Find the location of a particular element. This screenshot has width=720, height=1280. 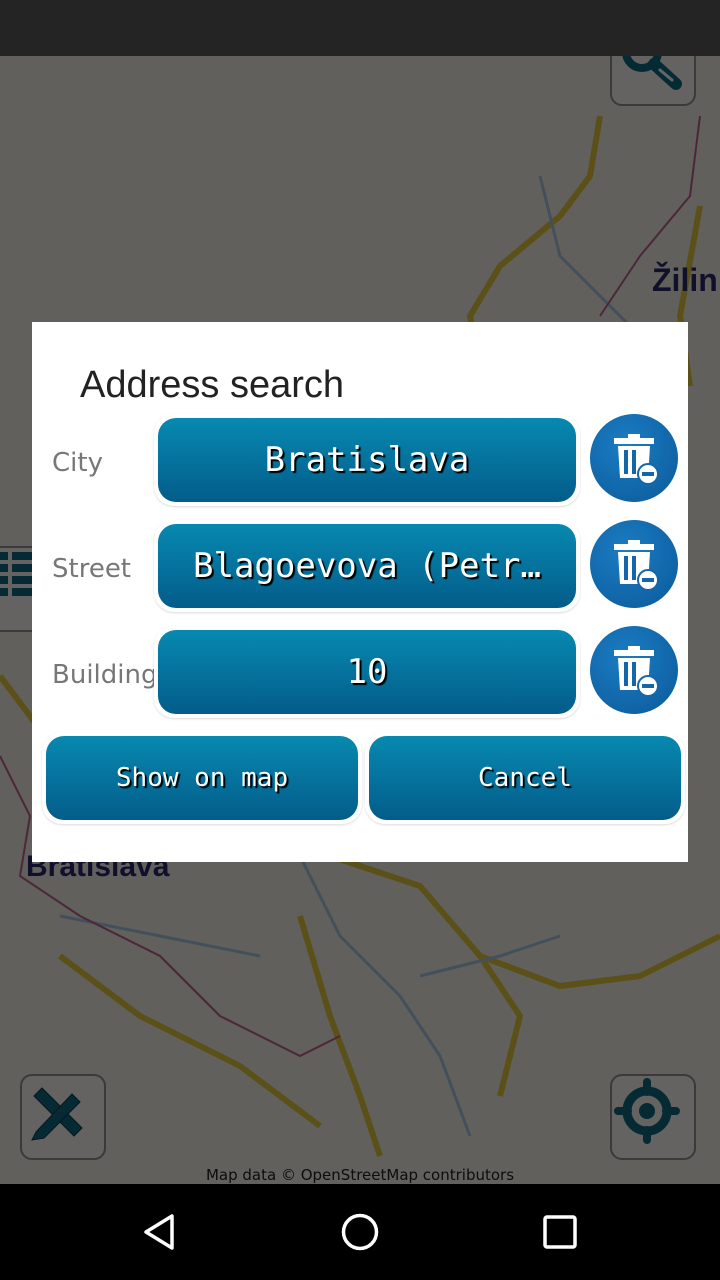

cancel-button: Cancel is located at coordinates (525, 778).